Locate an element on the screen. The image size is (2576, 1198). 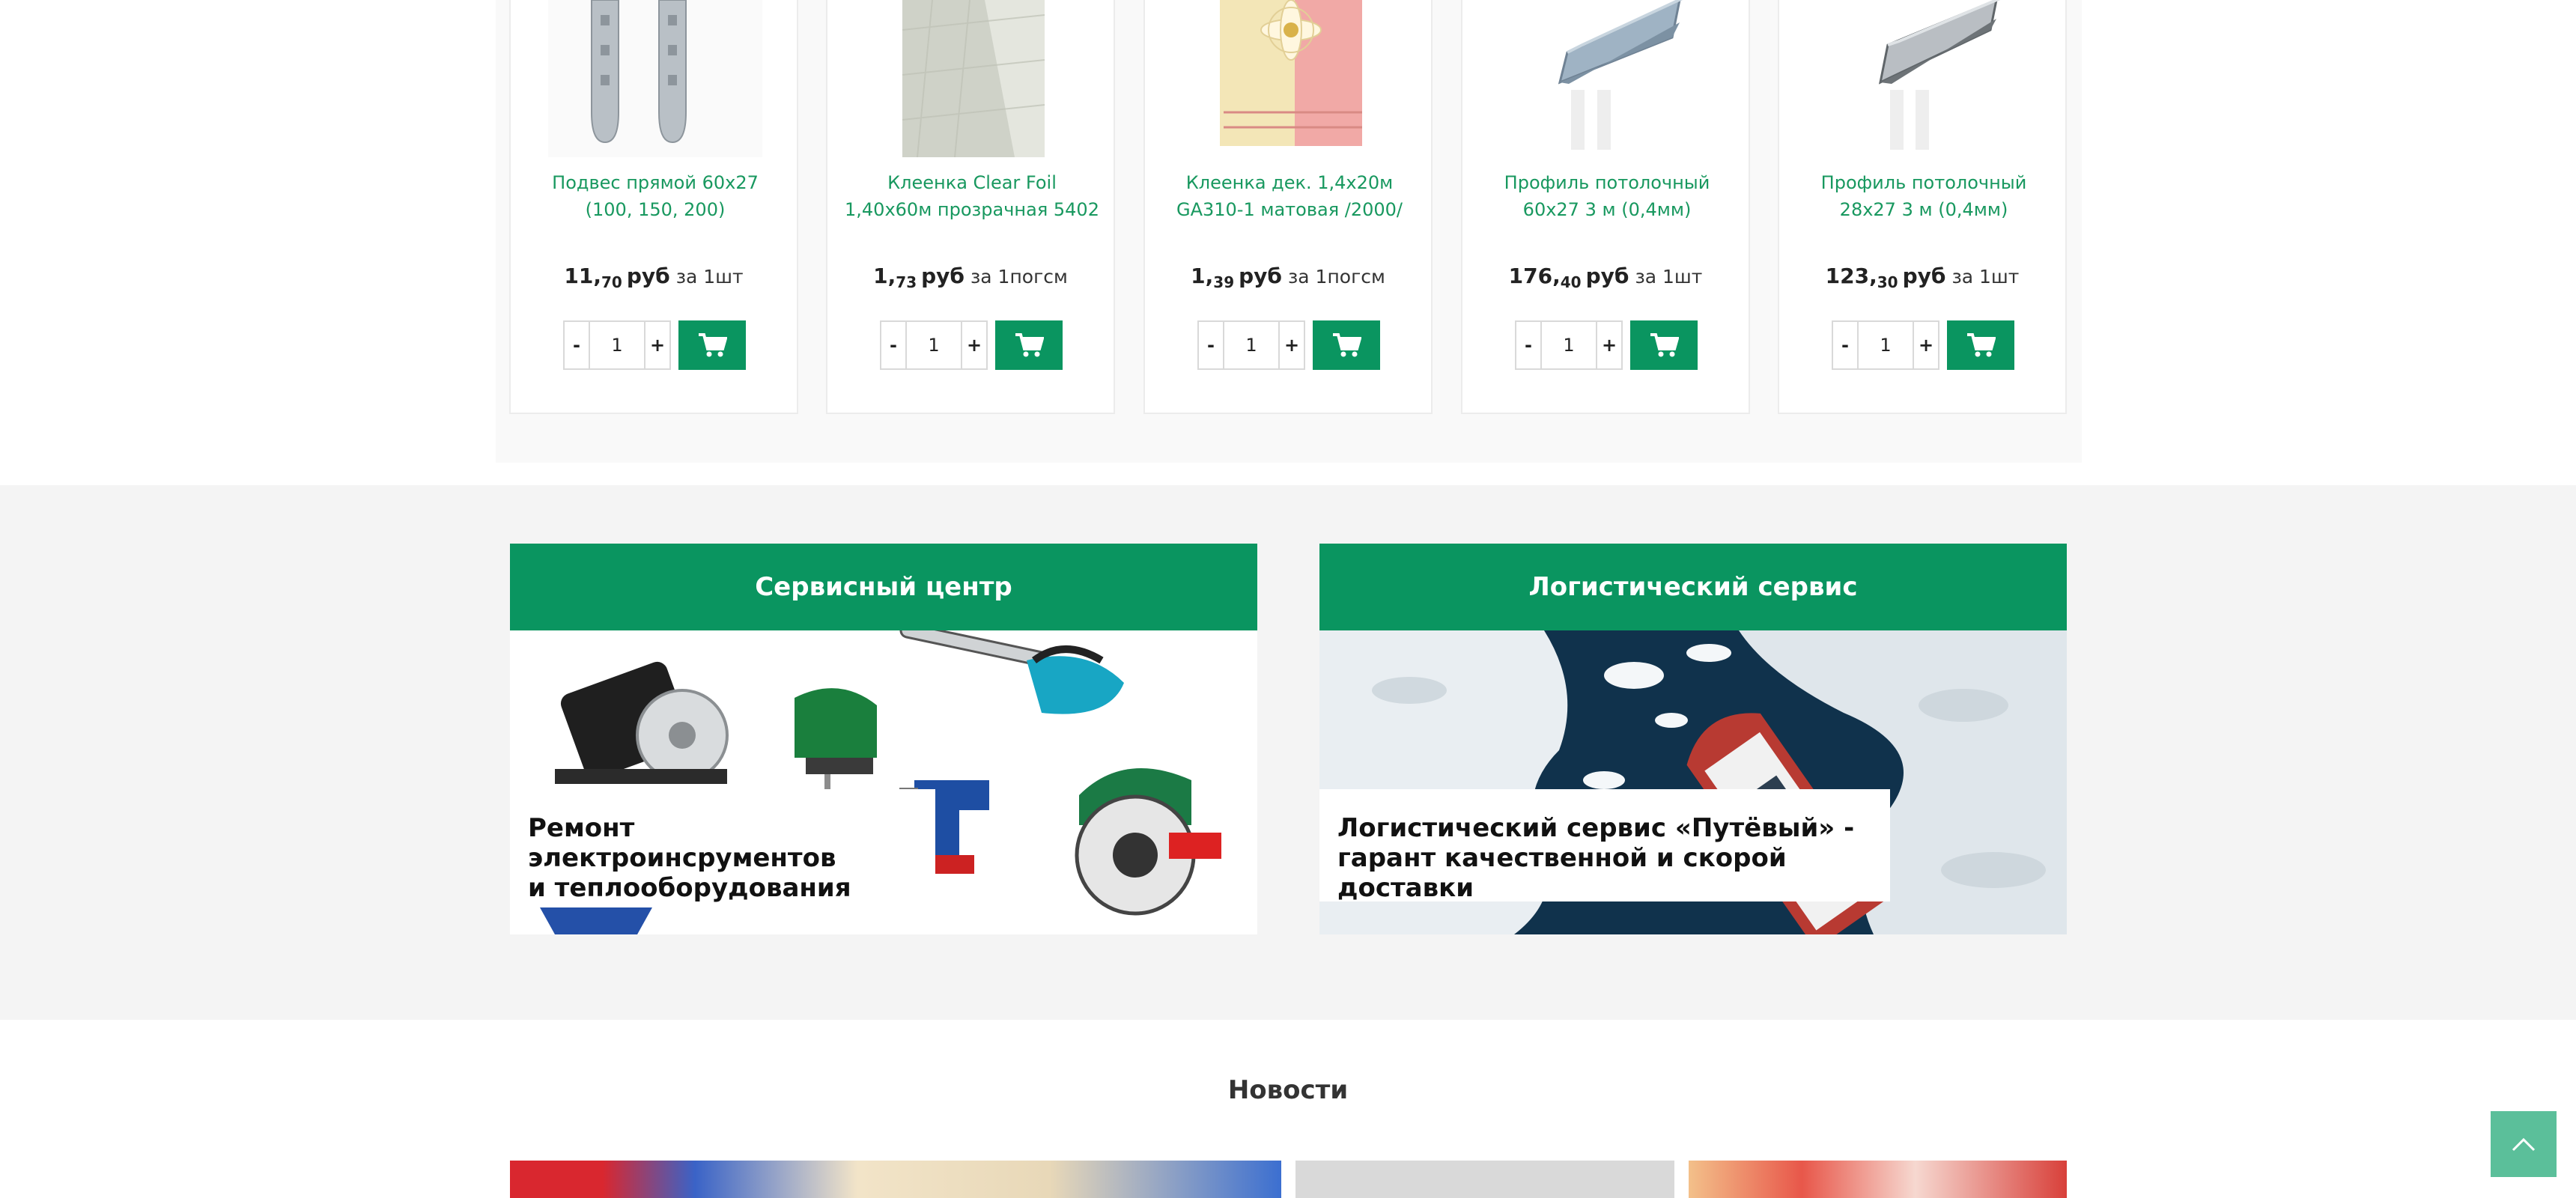
chevron-up-icon is located at coordinates (2524, 1144).